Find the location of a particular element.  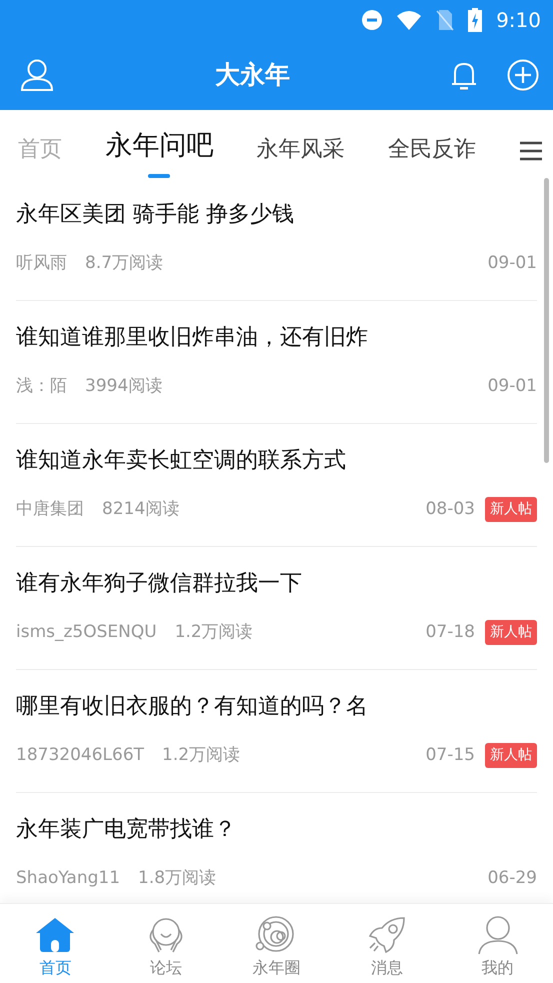

tab: 全民反诈 is located at coordinates (432, 152).